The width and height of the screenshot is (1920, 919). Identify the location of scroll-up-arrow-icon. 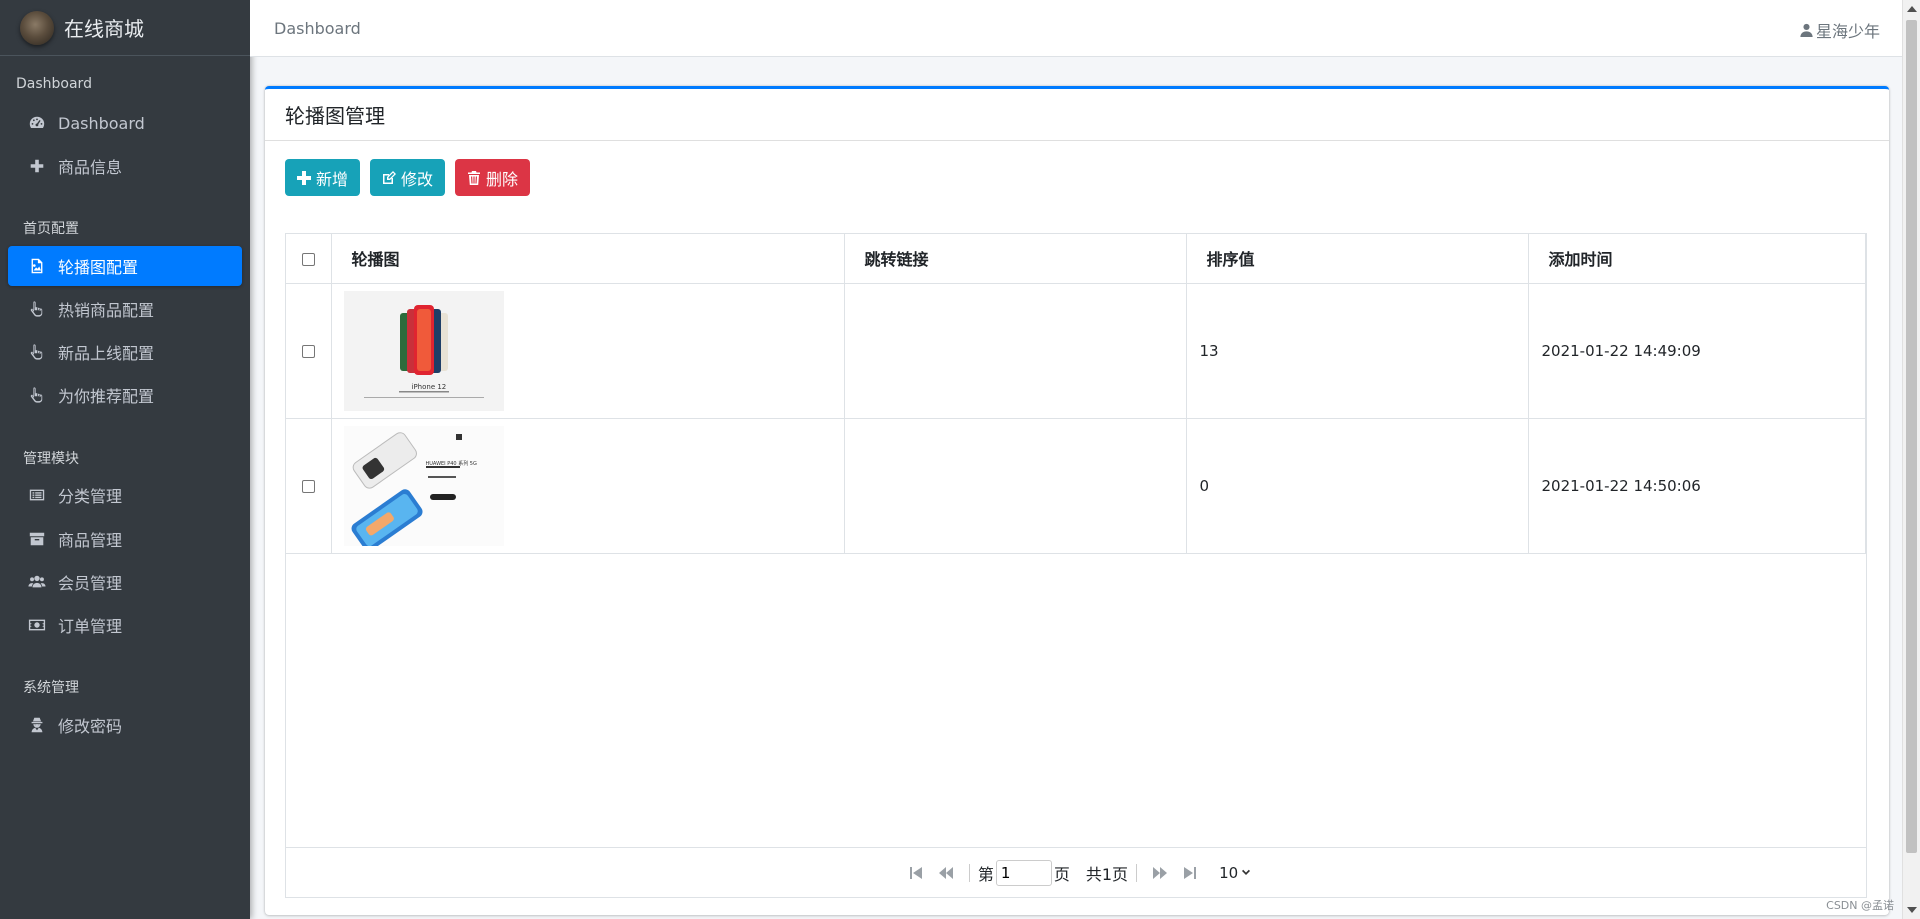
(1912, 9).